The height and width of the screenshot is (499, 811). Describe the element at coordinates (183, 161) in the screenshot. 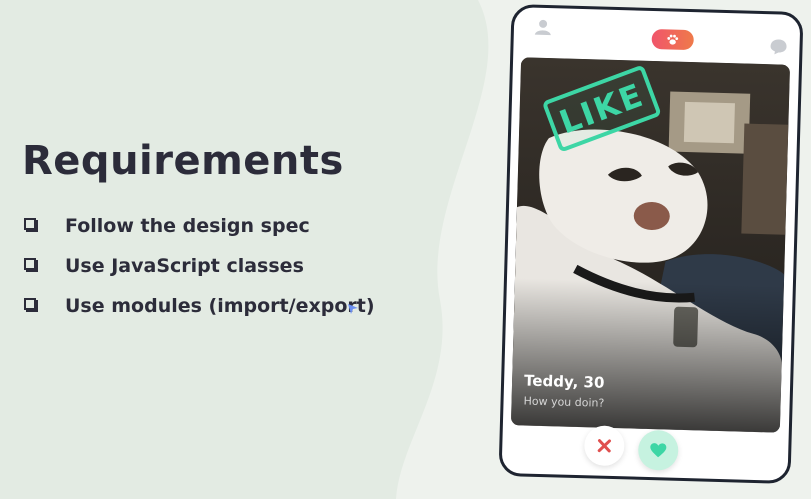

I see `slide-title: Requirements` at that location.